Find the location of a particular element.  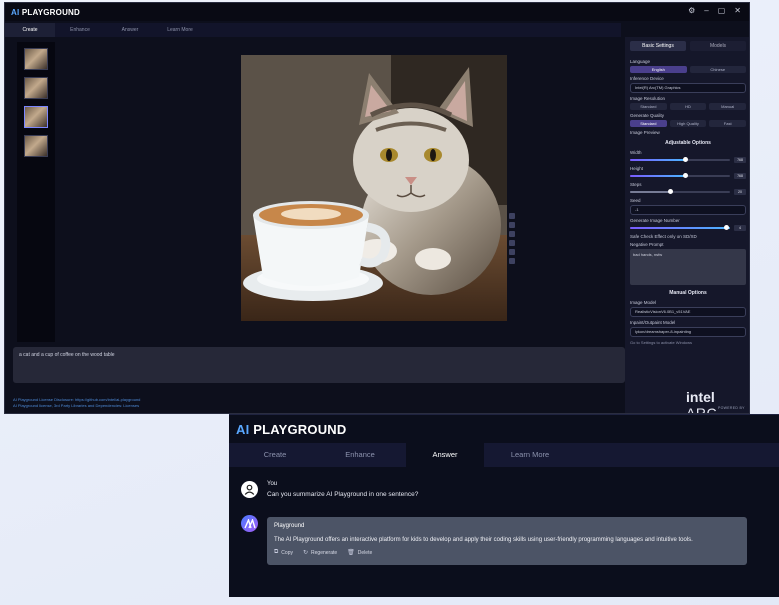

height-slider: 768 is located at coordinates (688, 176).